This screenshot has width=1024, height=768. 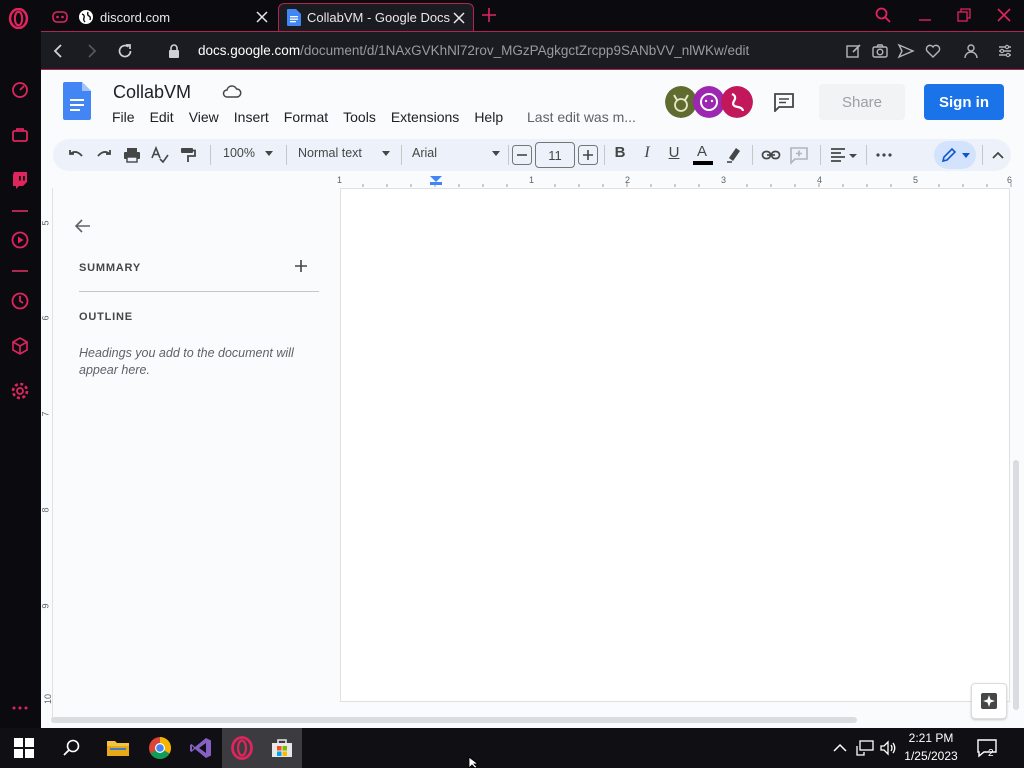 What do you see at coordinates (160, 17) in the screenshot?
I see `tab-discord: discord.com` at bounding box center [160, 17].